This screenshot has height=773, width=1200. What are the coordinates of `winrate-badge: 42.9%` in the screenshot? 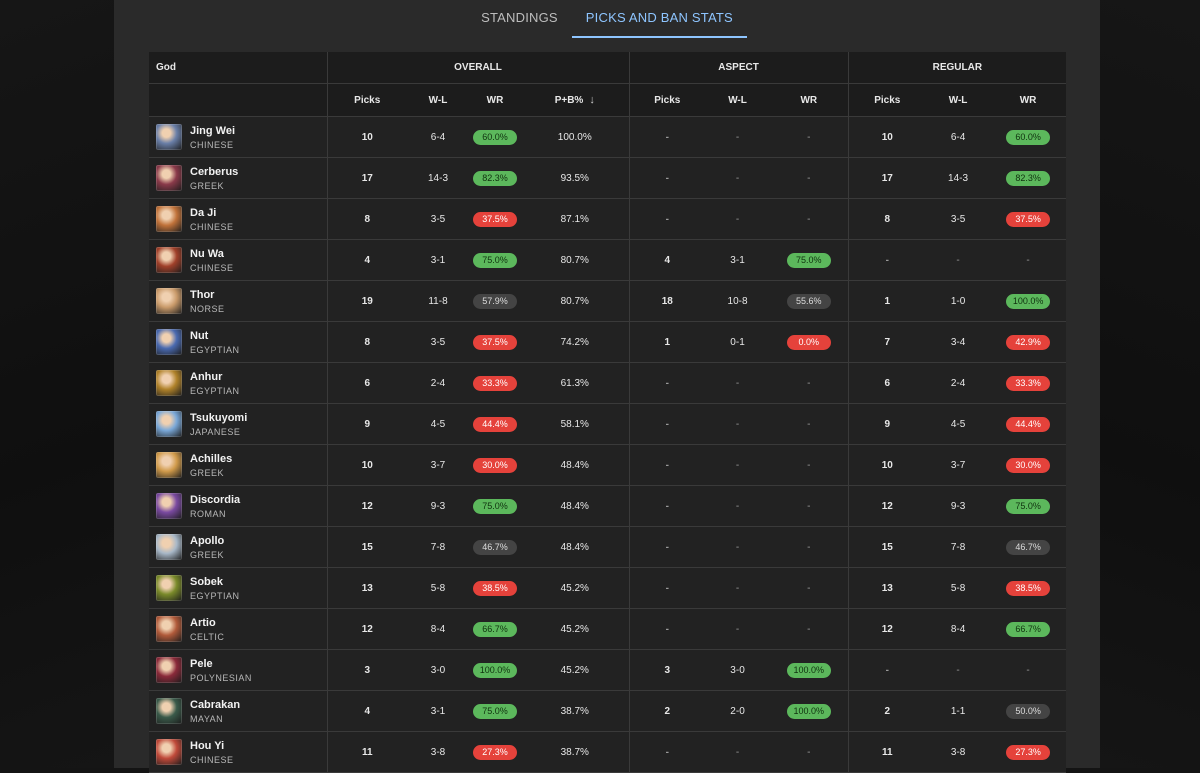 It's located at (1028, 342).